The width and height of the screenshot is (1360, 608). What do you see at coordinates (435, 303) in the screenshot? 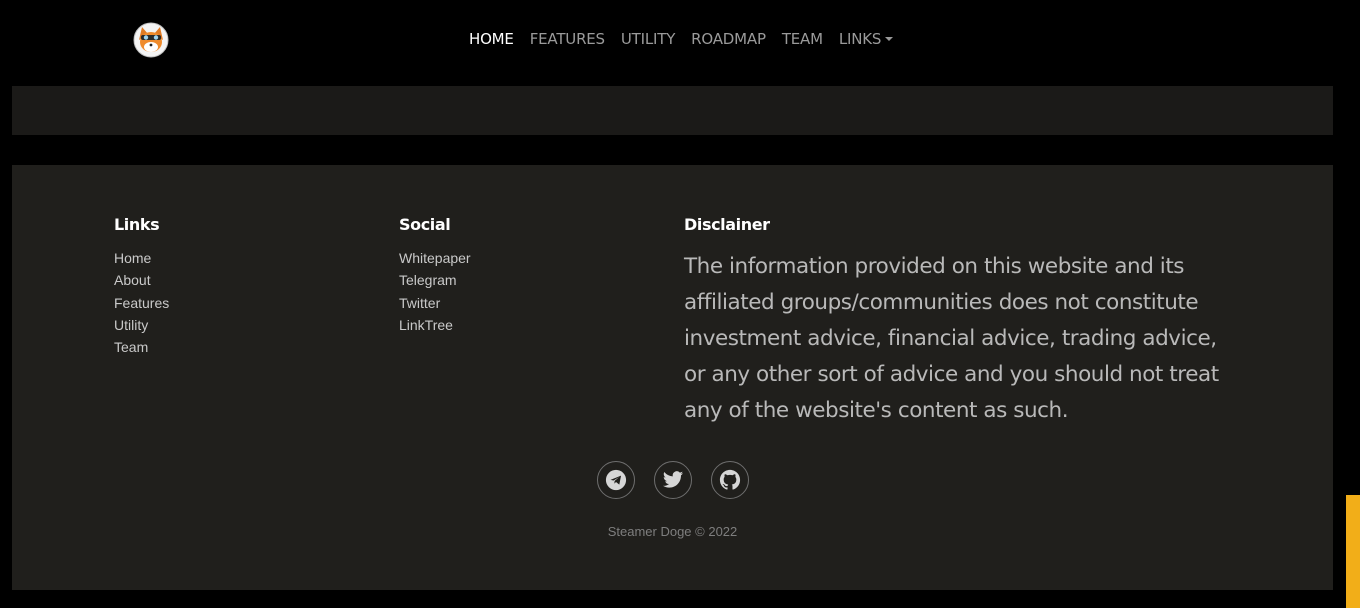
I see `footer-link-twitter: Twitter` at bounding box center [435, 303].